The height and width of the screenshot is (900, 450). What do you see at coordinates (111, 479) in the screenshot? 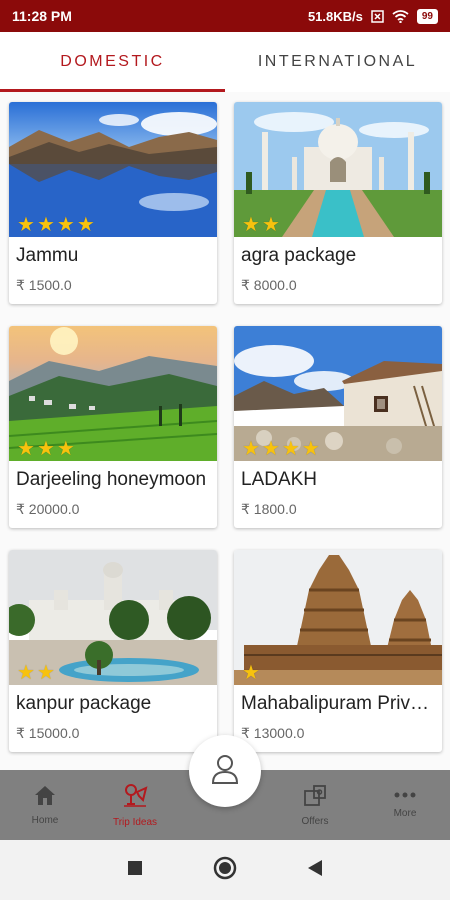
I see `package-title: Darjeeling honeymoon` at bounding box center [111, 479].